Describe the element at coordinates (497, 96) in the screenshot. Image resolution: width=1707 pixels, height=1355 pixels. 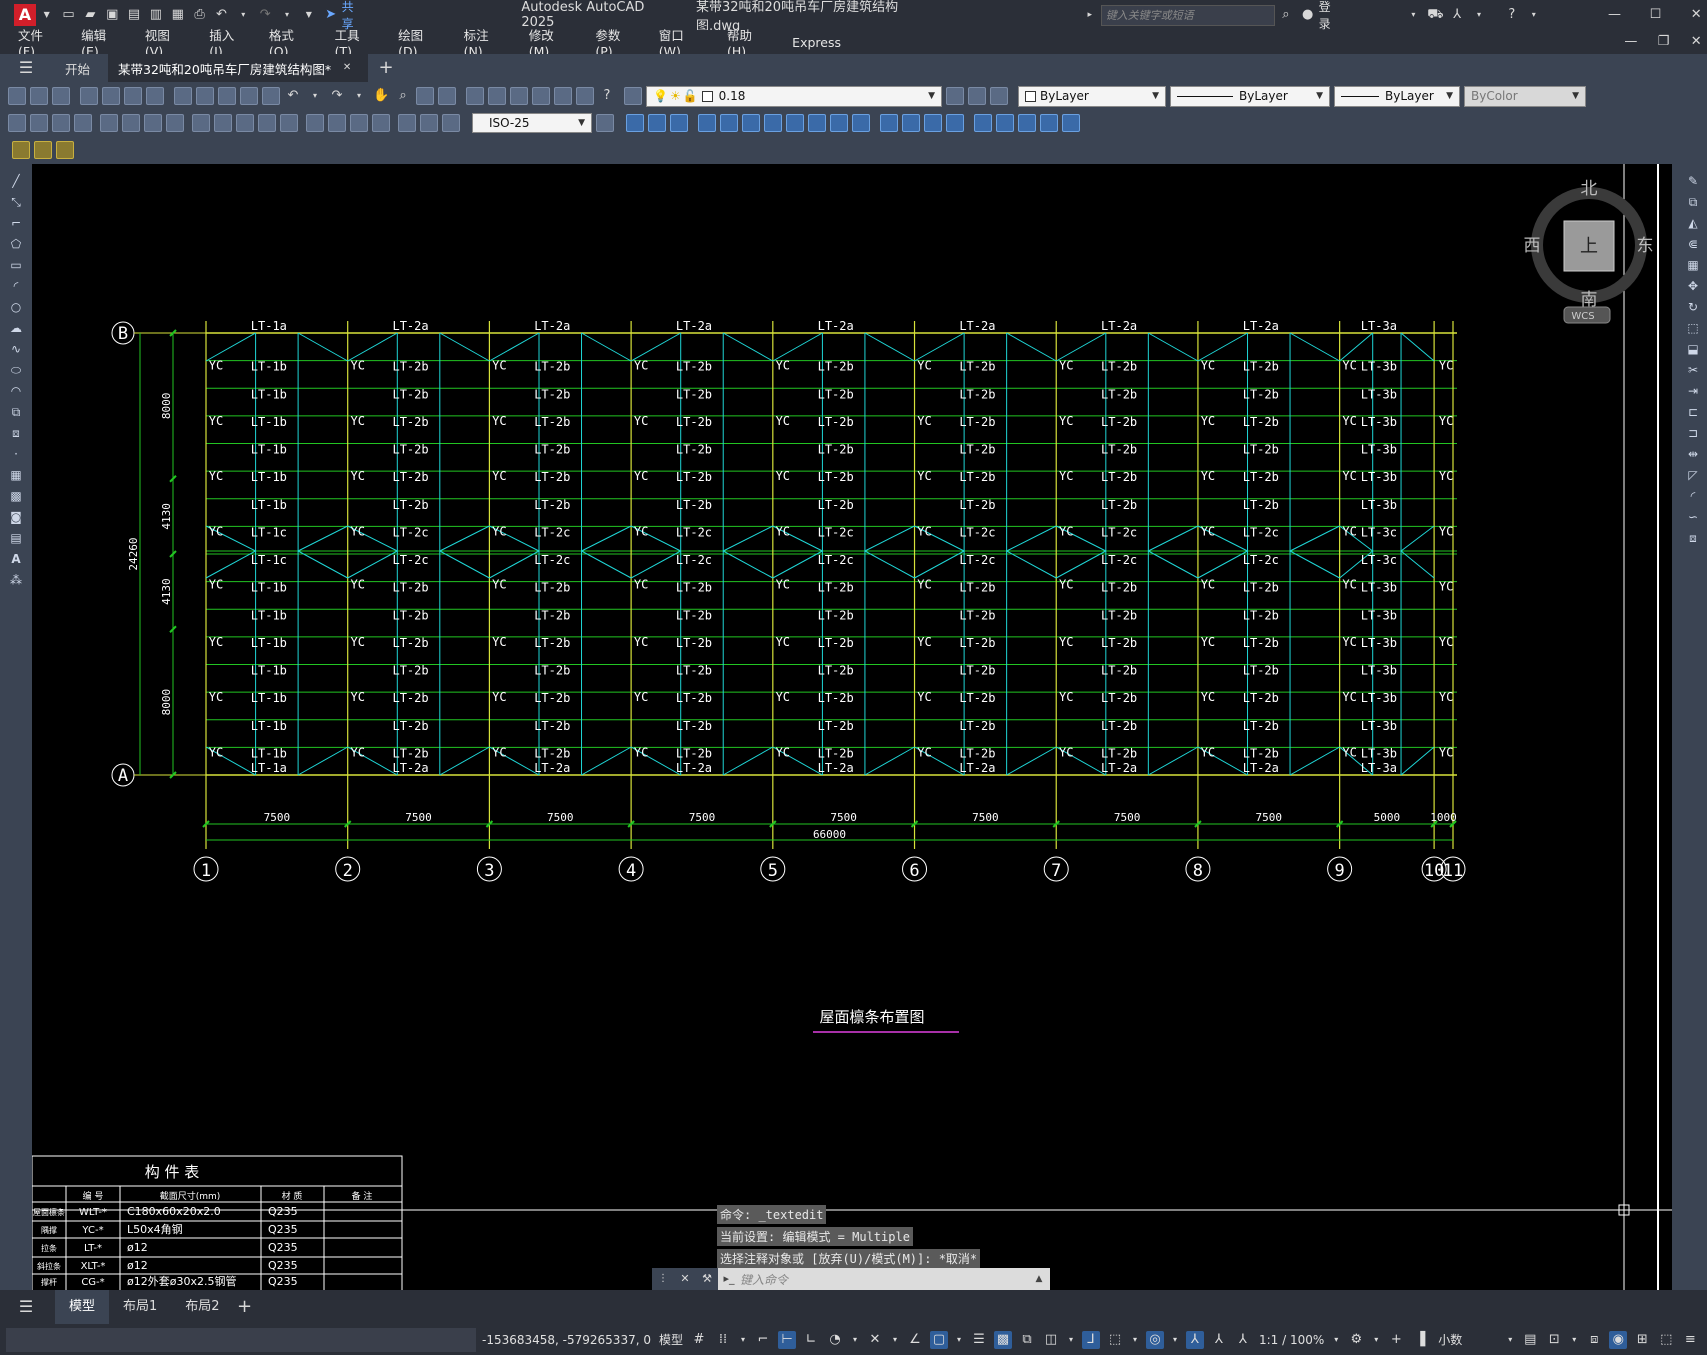
I see `design-center-icon` at that location.